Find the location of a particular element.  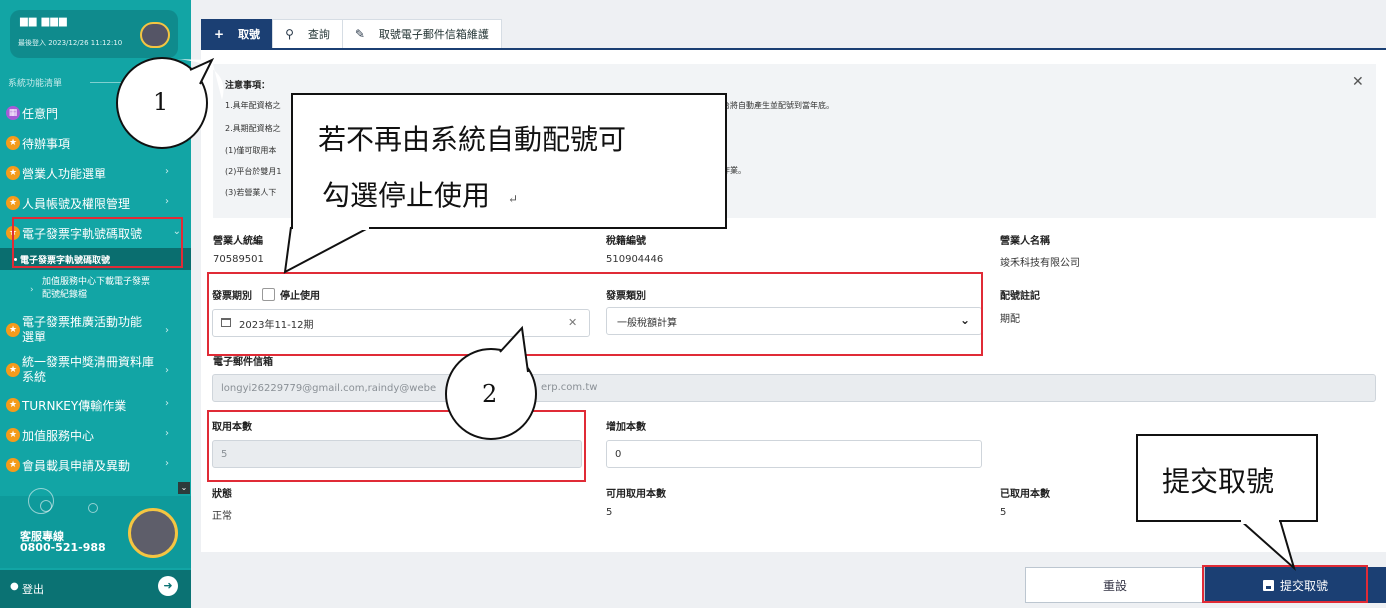

tax-id-label: 營業人統編 is located at coordinates (238, 241).